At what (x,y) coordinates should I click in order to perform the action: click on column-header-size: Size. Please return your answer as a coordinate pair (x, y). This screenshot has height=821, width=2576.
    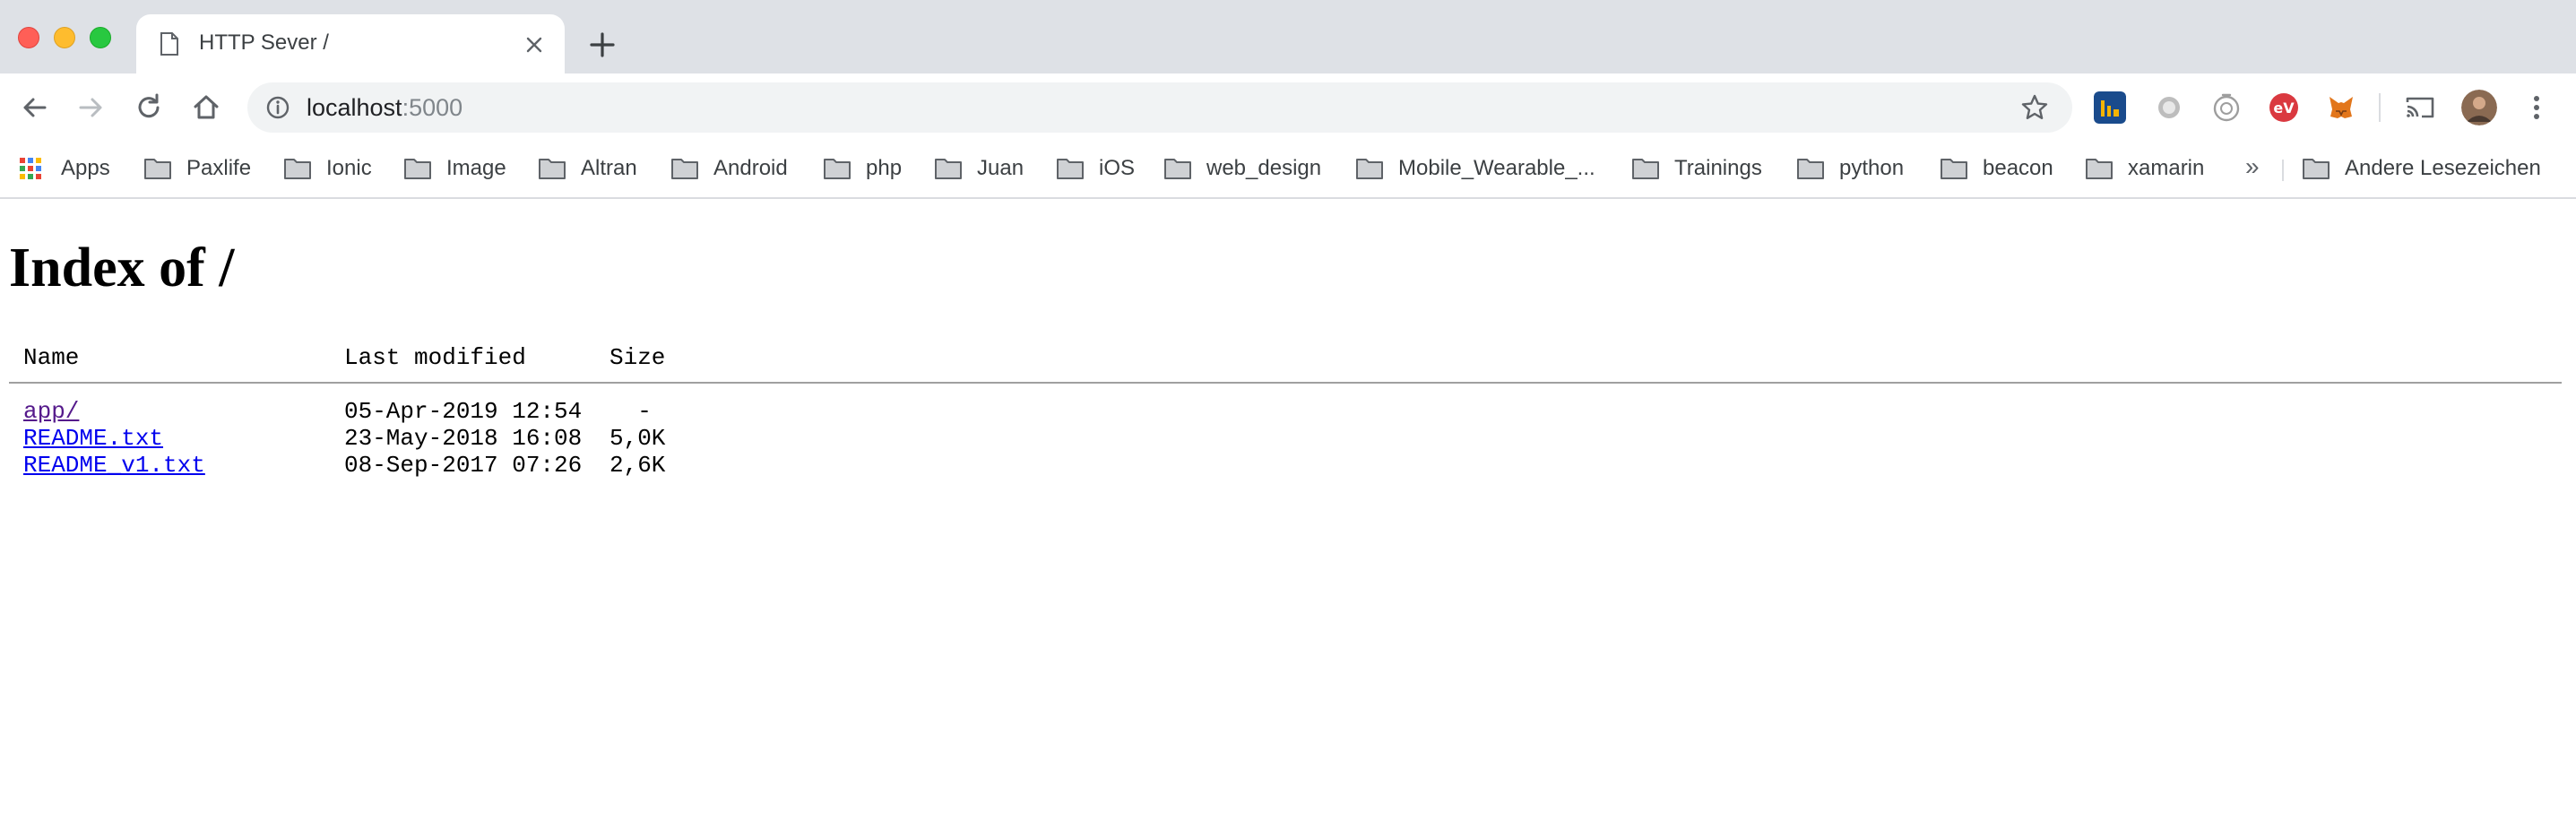
    Looking at the image, I should click on (637, 357).